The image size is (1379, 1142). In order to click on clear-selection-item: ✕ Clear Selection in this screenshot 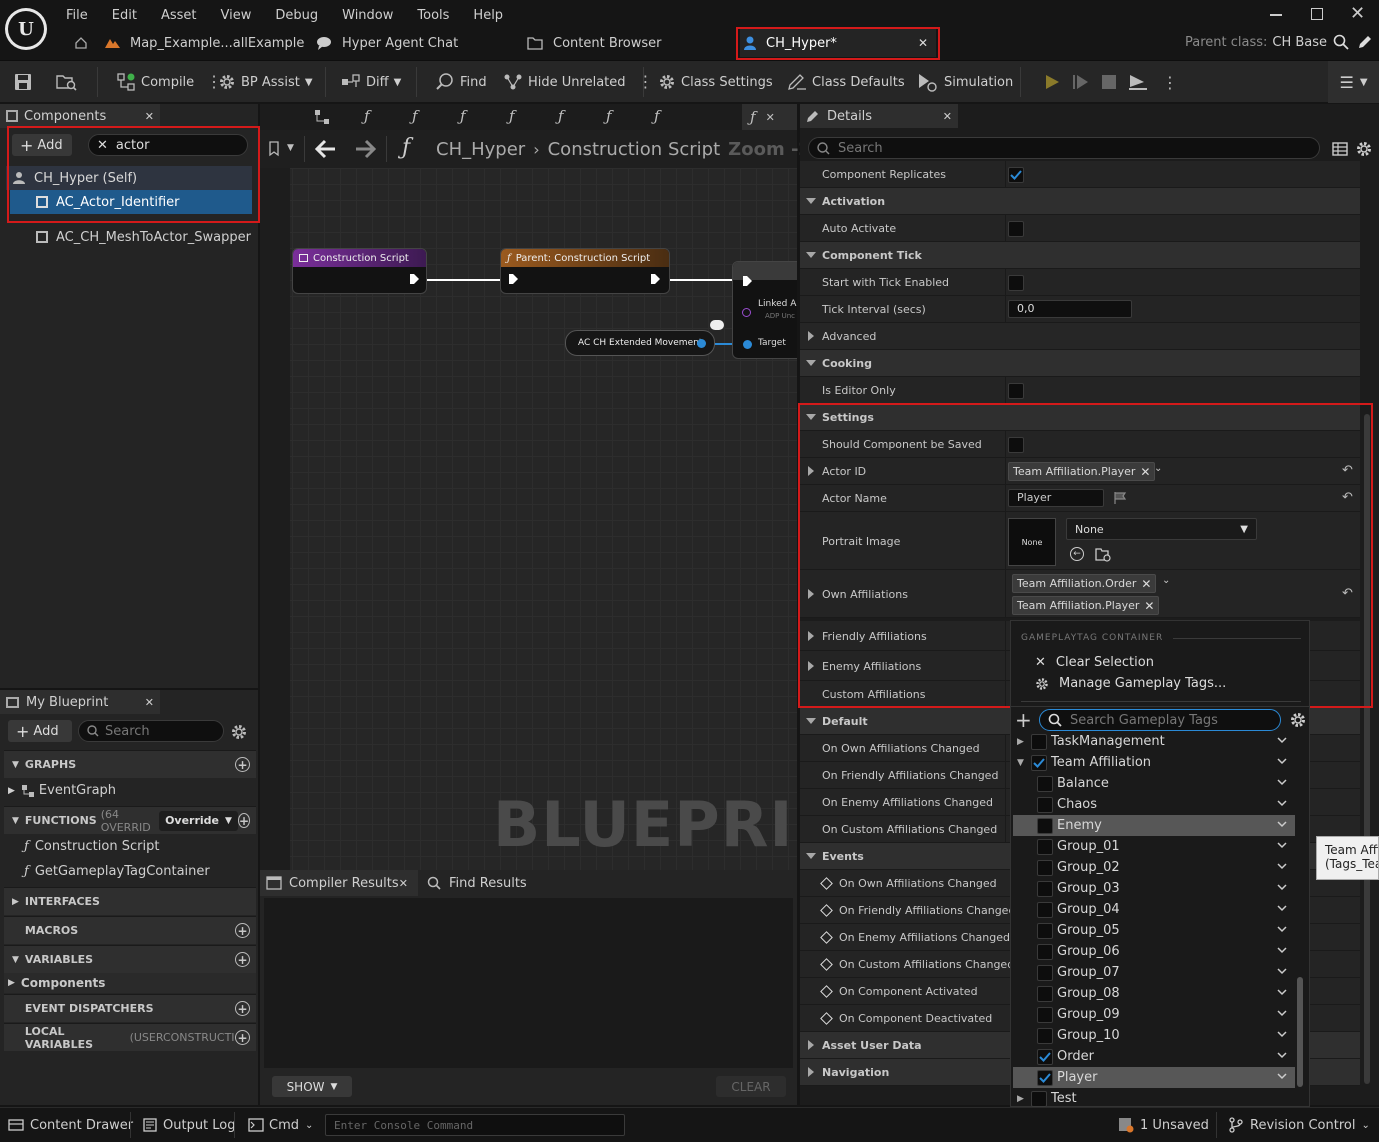, I will do `click(1094, 662)`.